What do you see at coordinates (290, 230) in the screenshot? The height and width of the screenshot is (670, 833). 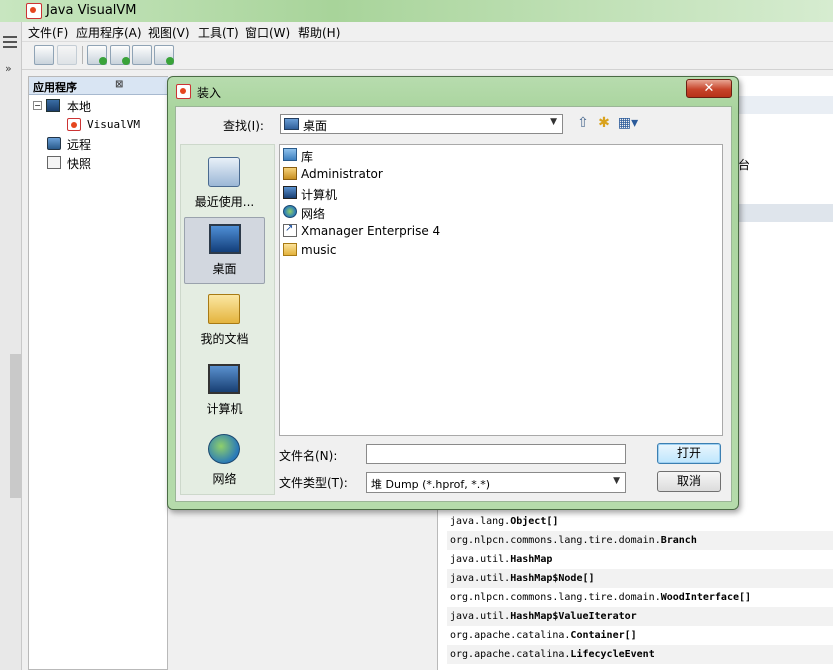 I see `shortcut-icon` at bounding box center [290, 230].